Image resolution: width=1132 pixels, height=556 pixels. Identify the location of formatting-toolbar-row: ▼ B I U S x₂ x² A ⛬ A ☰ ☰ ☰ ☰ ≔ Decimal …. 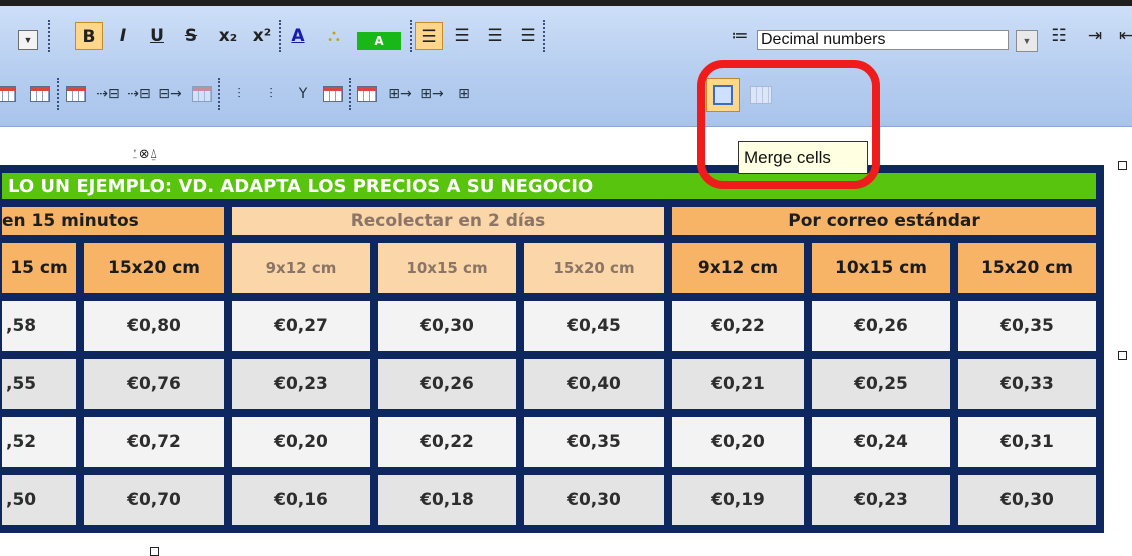
(566, 38).